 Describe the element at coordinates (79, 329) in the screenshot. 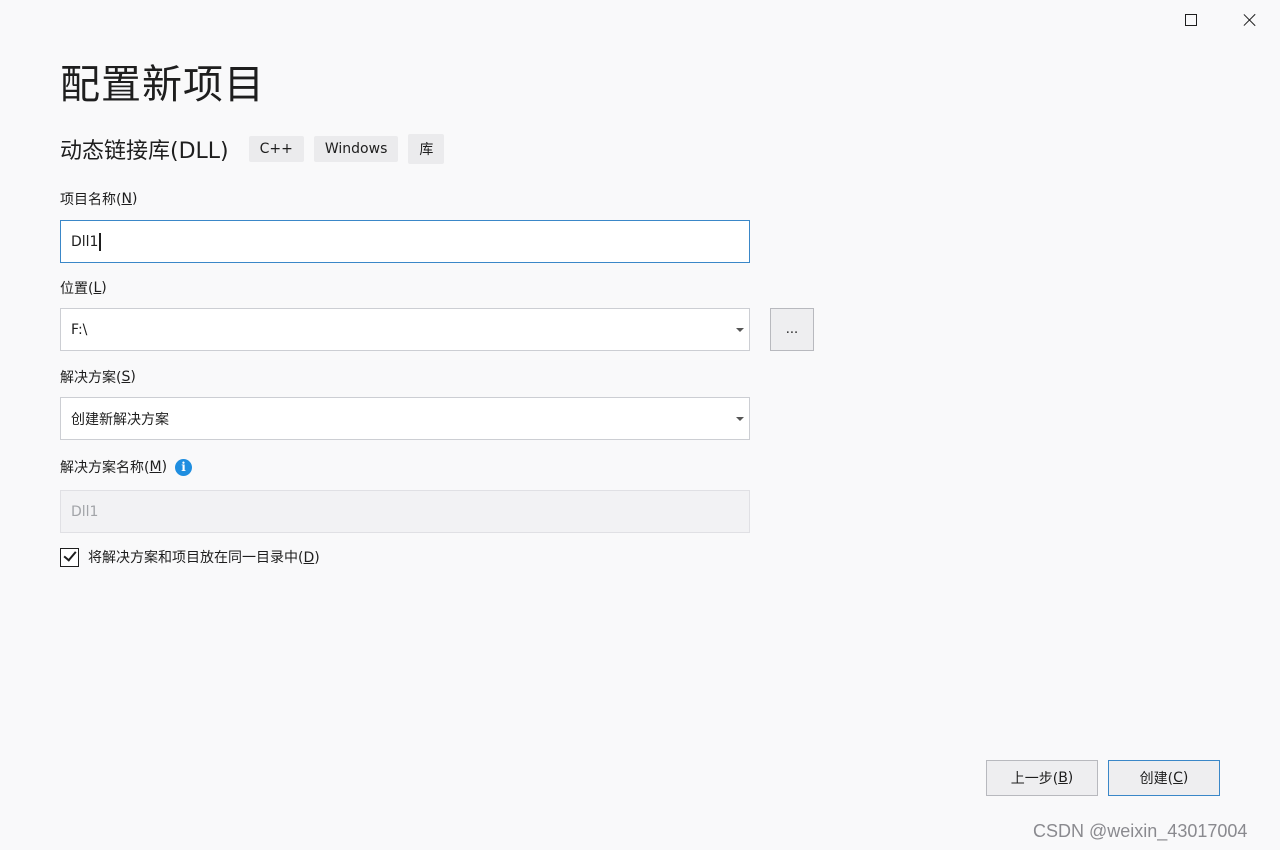

I see `location-value: F:\` at that location.